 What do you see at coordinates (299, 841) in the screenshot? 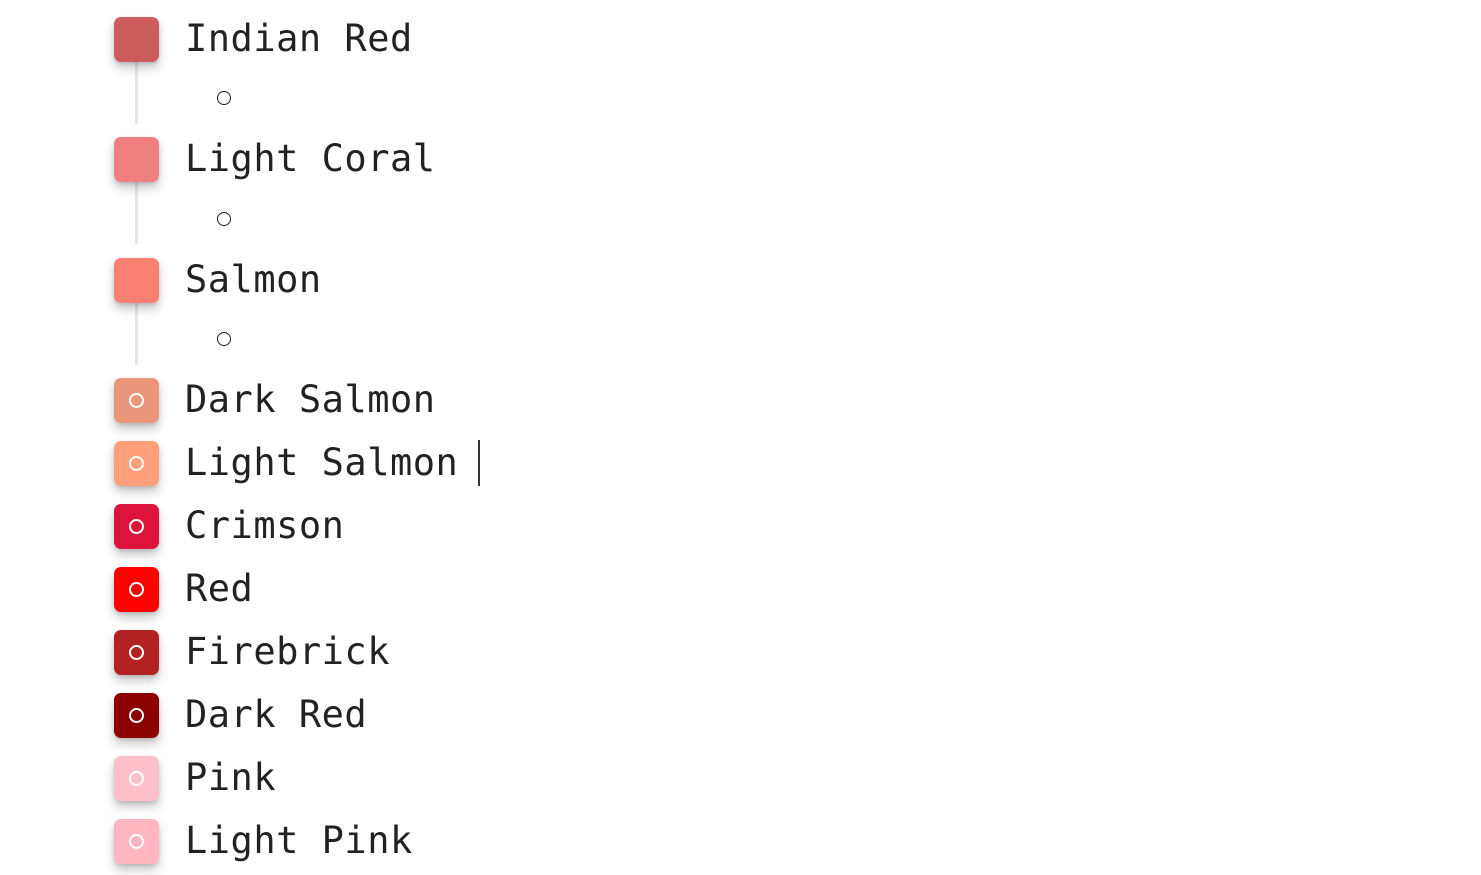
I see `item-label: Light Pink` at bounding box center [299, 841].